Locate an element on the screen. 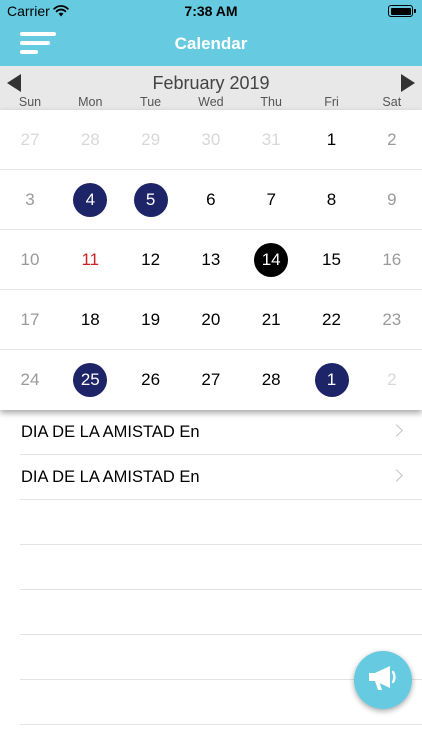 This screenshot has height=750, width=422. day-number: 17 is located at coordinates (30, 319).